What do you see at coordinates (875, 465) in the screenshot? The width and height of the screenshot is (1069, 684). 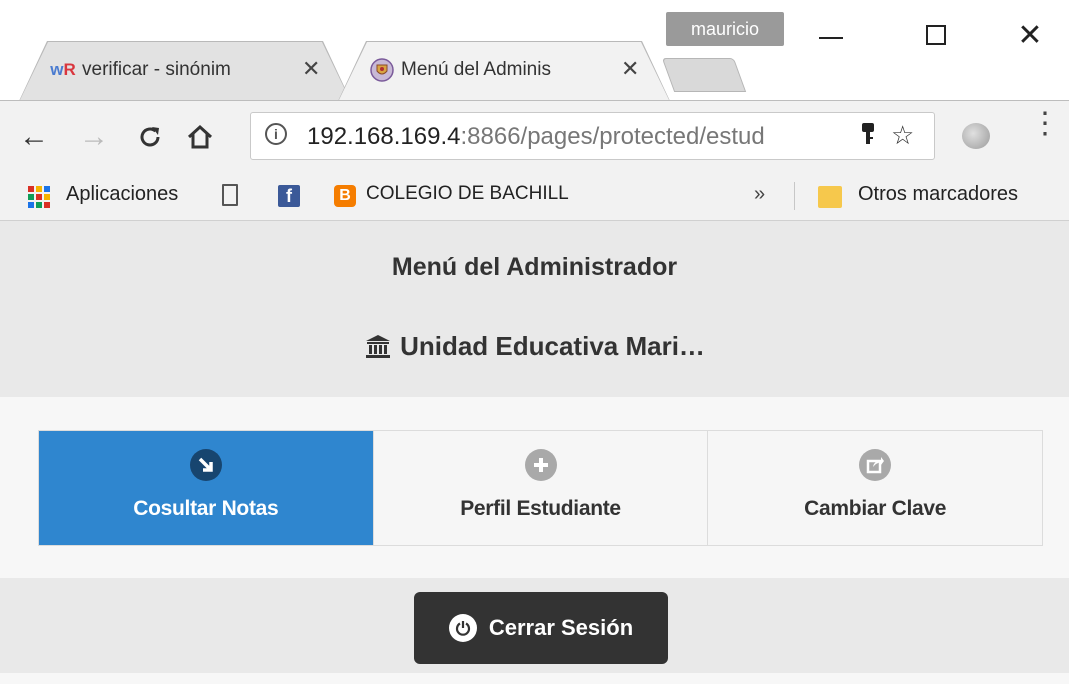 I see `share-circle-icon` at bounding box center [875, 465].